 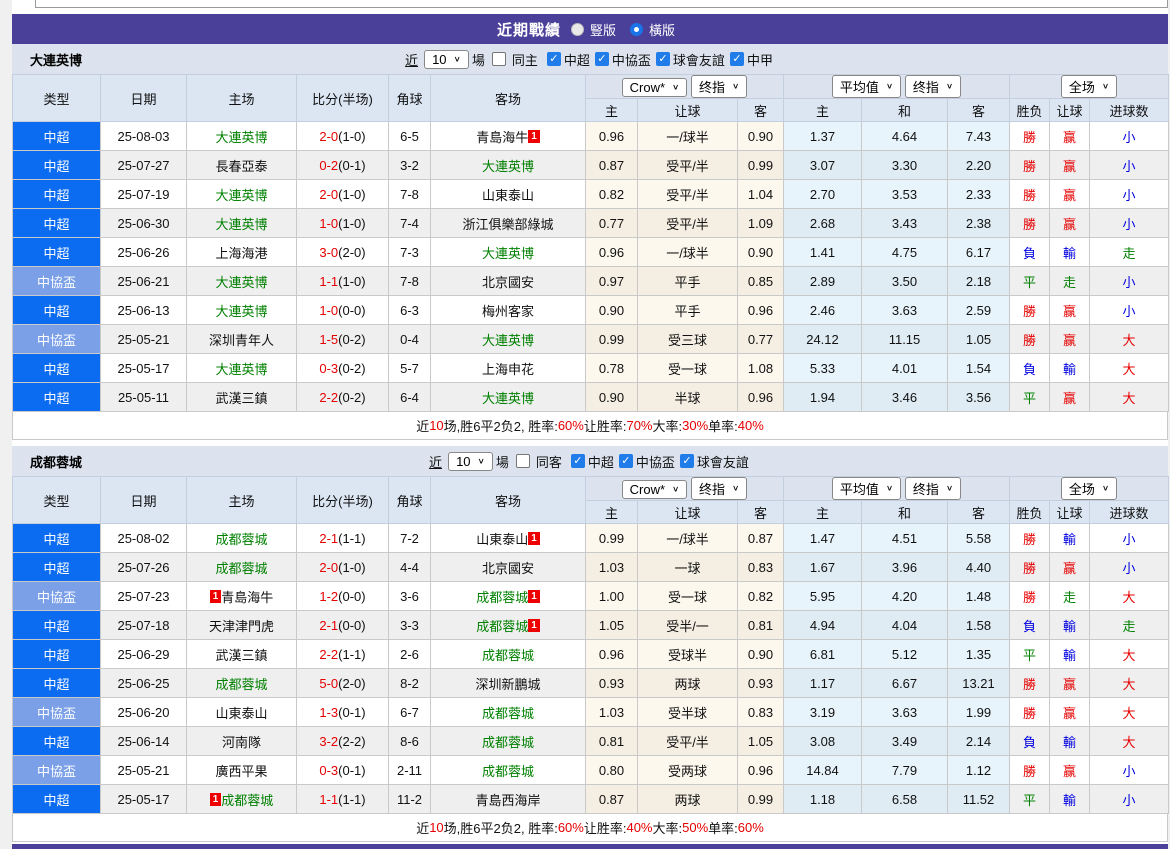 I want to click on avg-away-odds: 2.14, so click(x=978, y=741).